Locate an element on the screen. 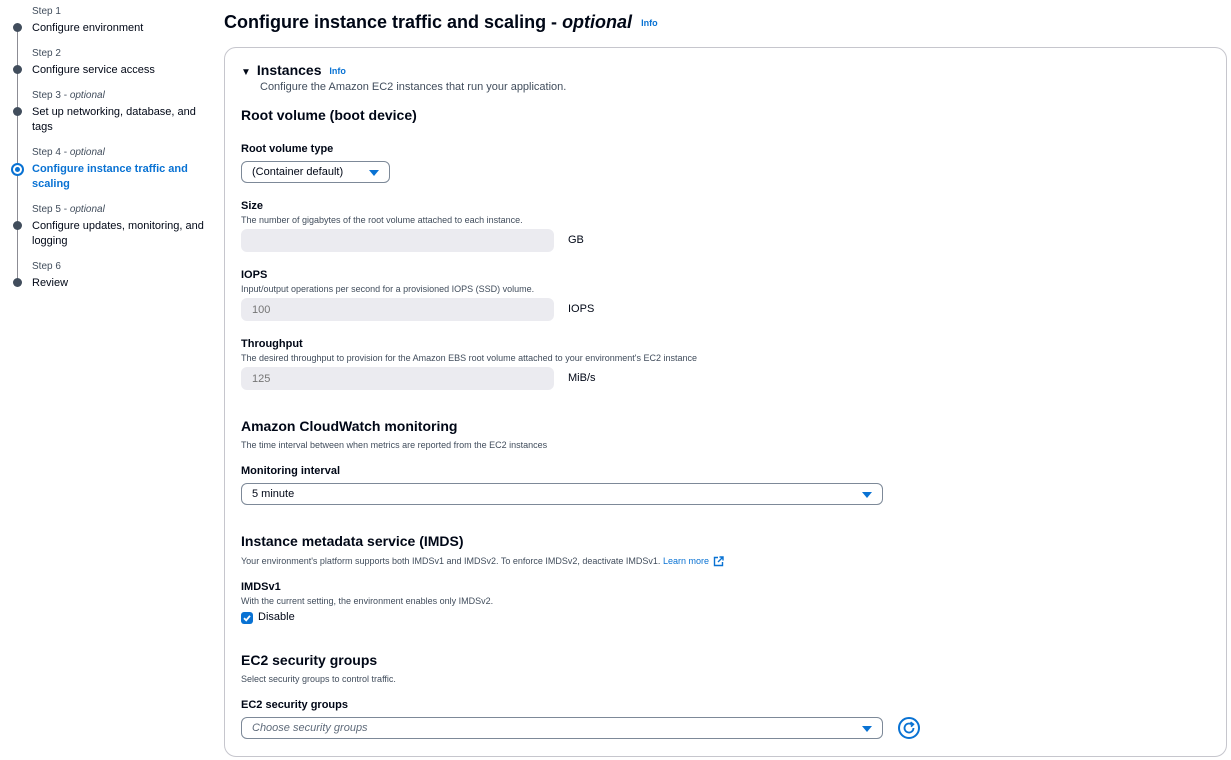 The width and height of the screenshot is (1231, 760). imds-heading: Instance metadata service (IMDS) is located at coordinates (352, 541).